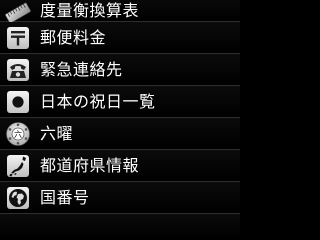  I want to click on list-item-label: 都道府県情報, so click(90, 165).